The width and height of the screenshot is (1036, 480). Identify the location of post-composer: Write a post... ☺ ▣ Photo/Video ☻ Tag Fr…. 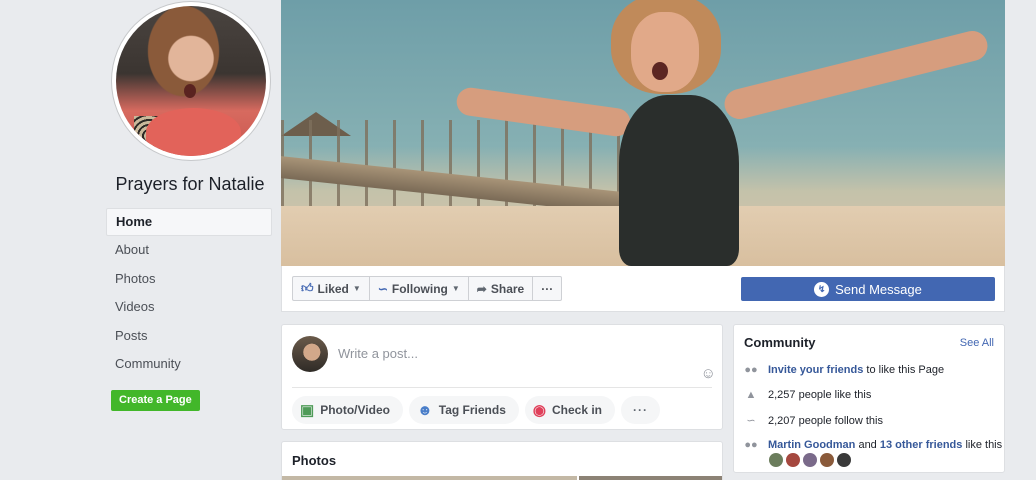
(502, 377).